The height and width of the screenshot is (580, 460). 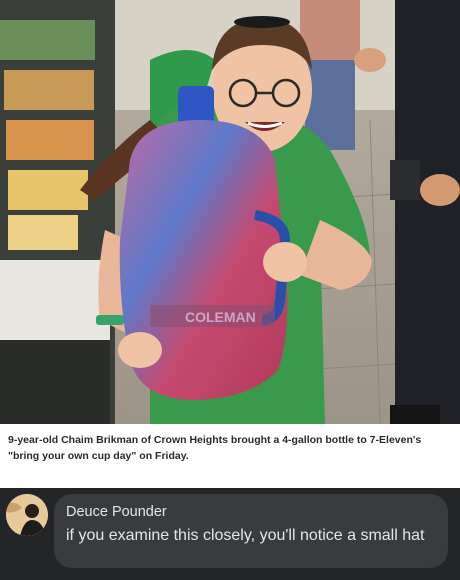 I want to click on comment-author: Deuce Pounder, so click(x=116, y=512).